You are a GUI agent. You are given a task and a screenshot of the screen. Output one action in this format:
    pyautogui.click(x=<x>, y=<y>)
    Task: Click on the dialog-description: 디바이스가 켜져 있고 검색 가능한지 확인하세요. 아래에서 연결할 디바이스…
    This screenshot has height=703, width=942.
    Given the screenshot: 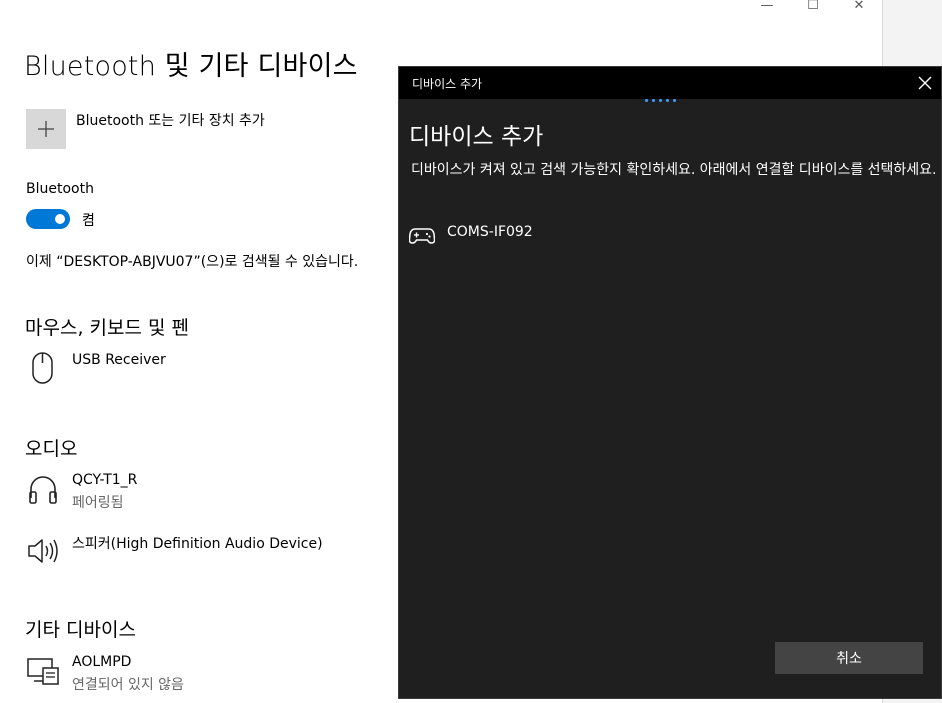 What is the action you would take?
    pyautogui.click(x=674, y=170)
    